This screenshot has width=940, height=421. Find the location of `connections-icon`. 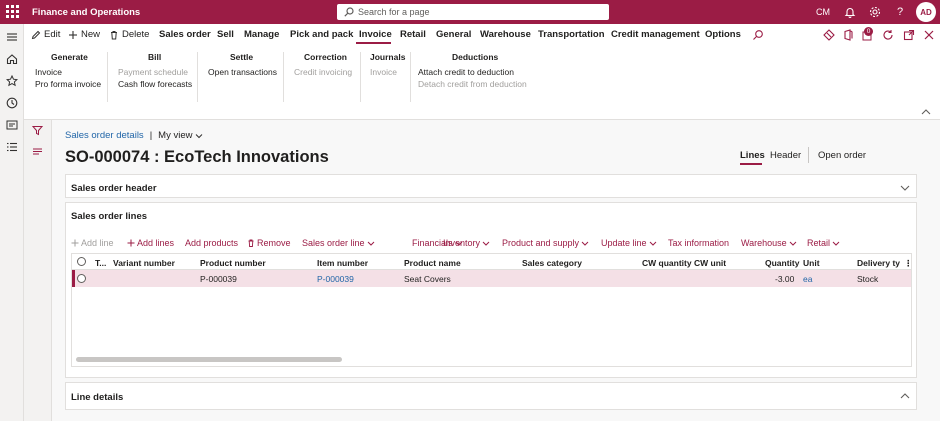

connections-icon is located at coordinates (829, 35).